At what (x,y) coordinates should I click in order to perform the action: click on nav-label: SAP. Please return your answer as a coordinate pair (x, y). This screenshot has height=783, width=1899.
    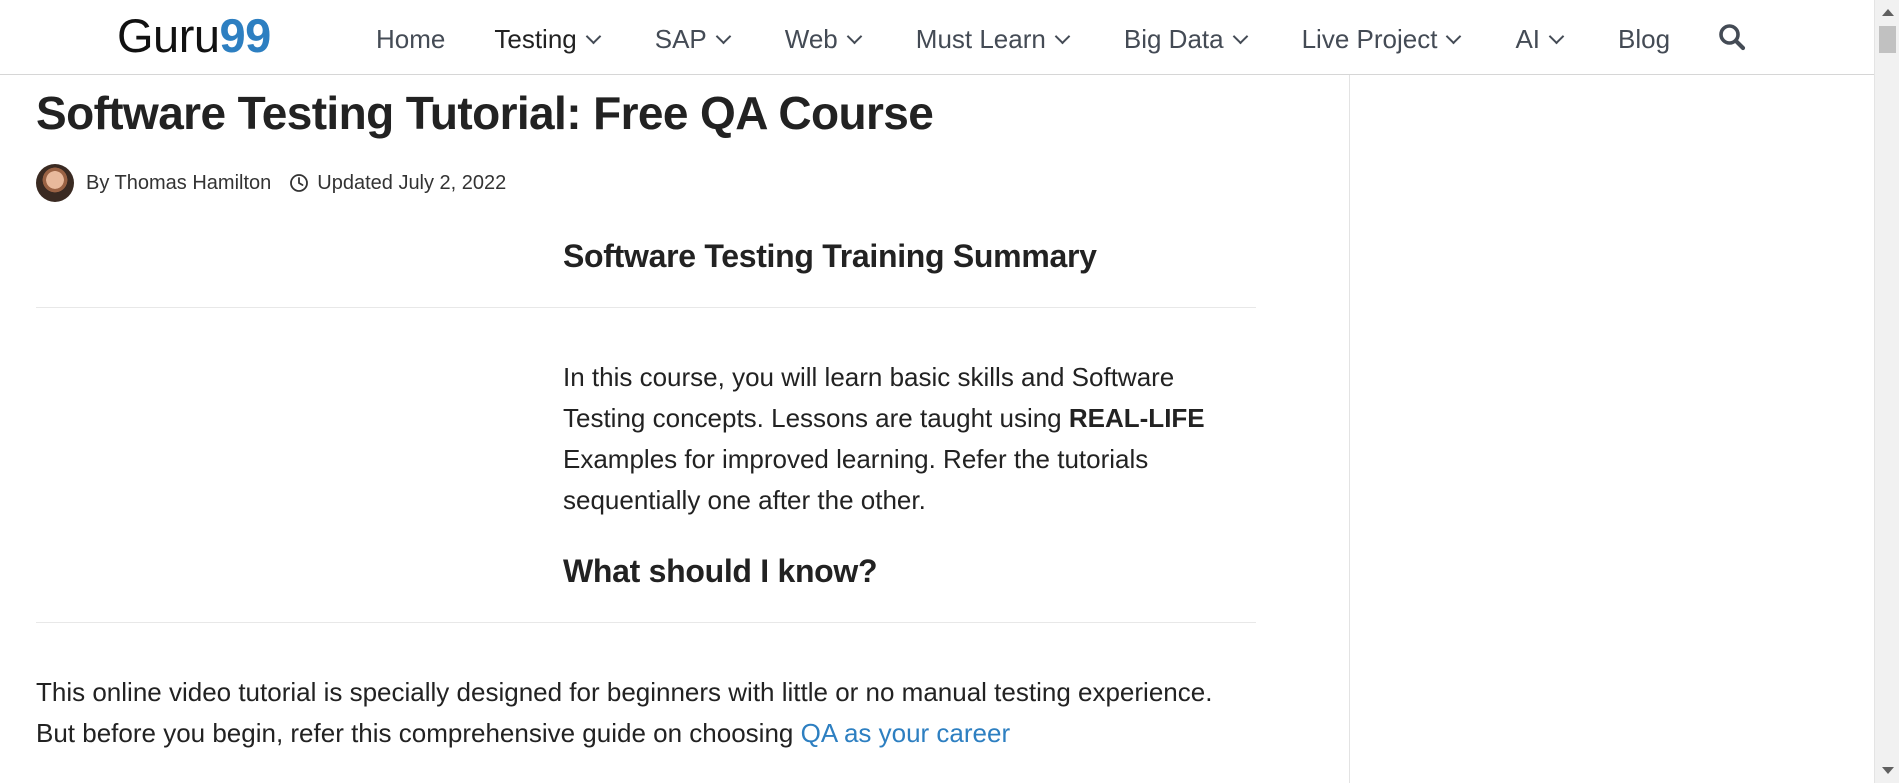
    Looking at the image, I should click on (680, 38).